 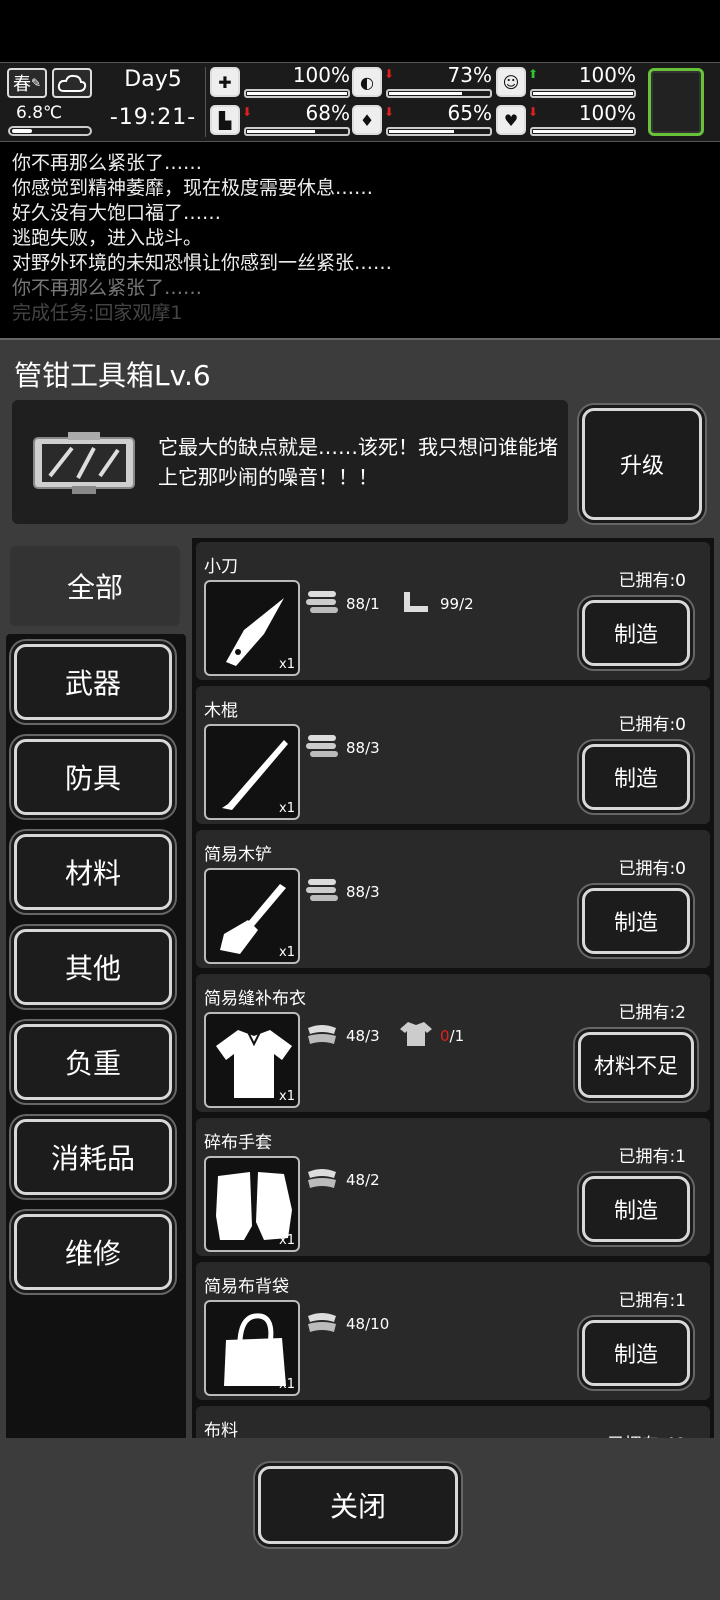 What do you see at coordinates (652, 869) in the screenshot?
I see `owned-count: 已拥有:0` at bounding box center [652, 869].